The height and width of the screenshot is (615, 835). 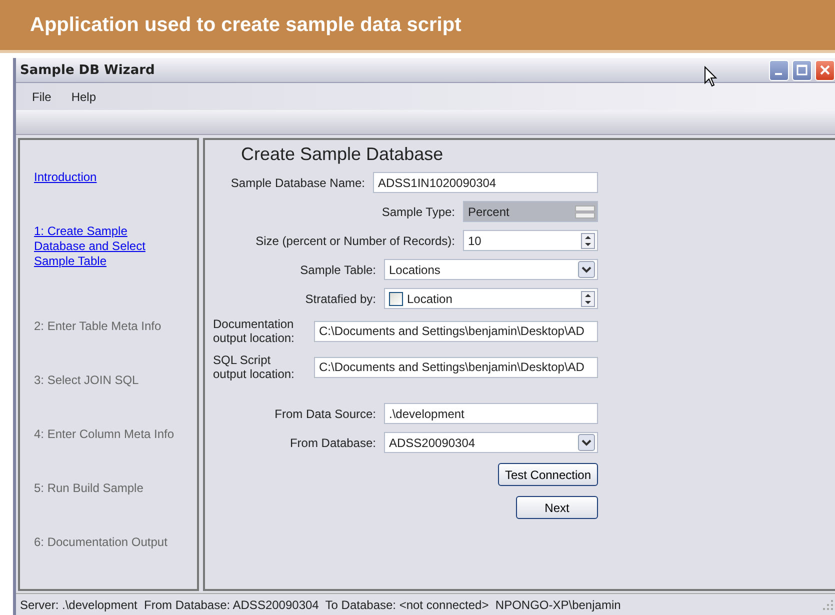 What do you see at coordinates (491, 299) in the screenshot?
I see `select-field: Location` at bounding box center [491, 299].